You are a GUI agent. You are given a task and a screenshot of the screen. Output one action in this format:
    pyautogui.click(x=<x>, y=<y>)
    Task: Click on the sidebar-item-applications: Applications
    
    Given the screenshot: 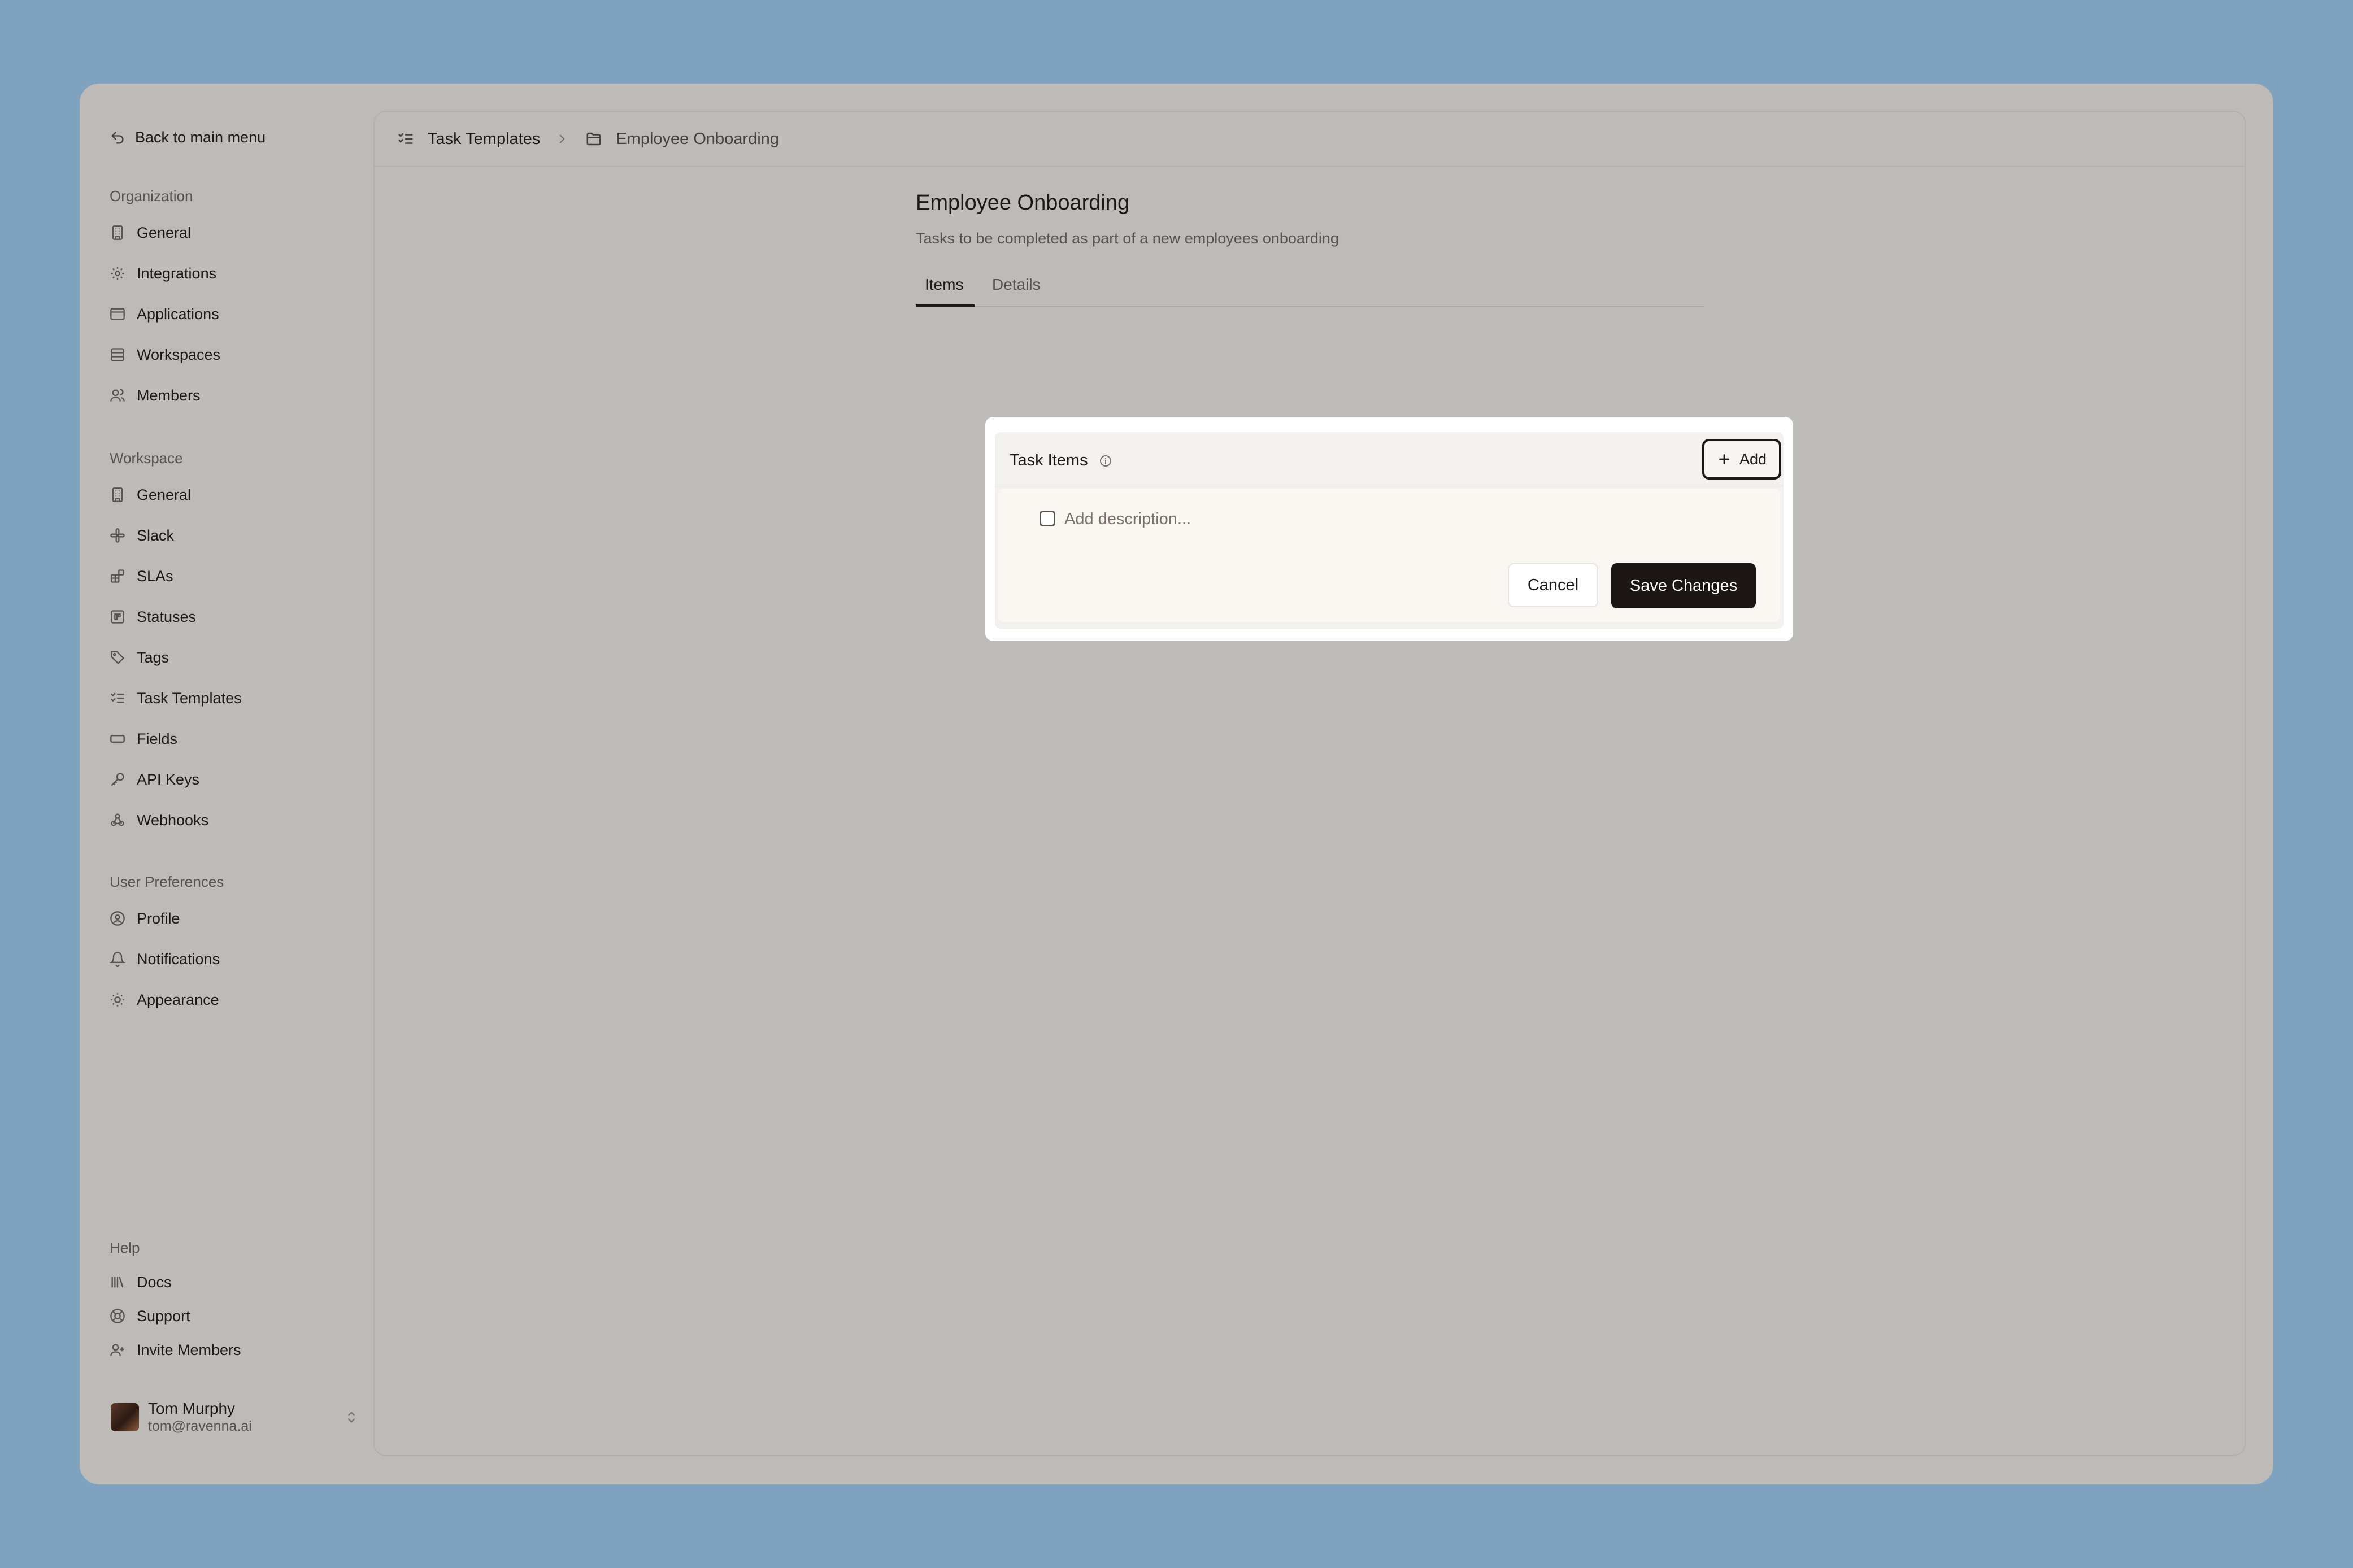 What is the action you would take?
    pyautogui.click(x=165, y=314)
    